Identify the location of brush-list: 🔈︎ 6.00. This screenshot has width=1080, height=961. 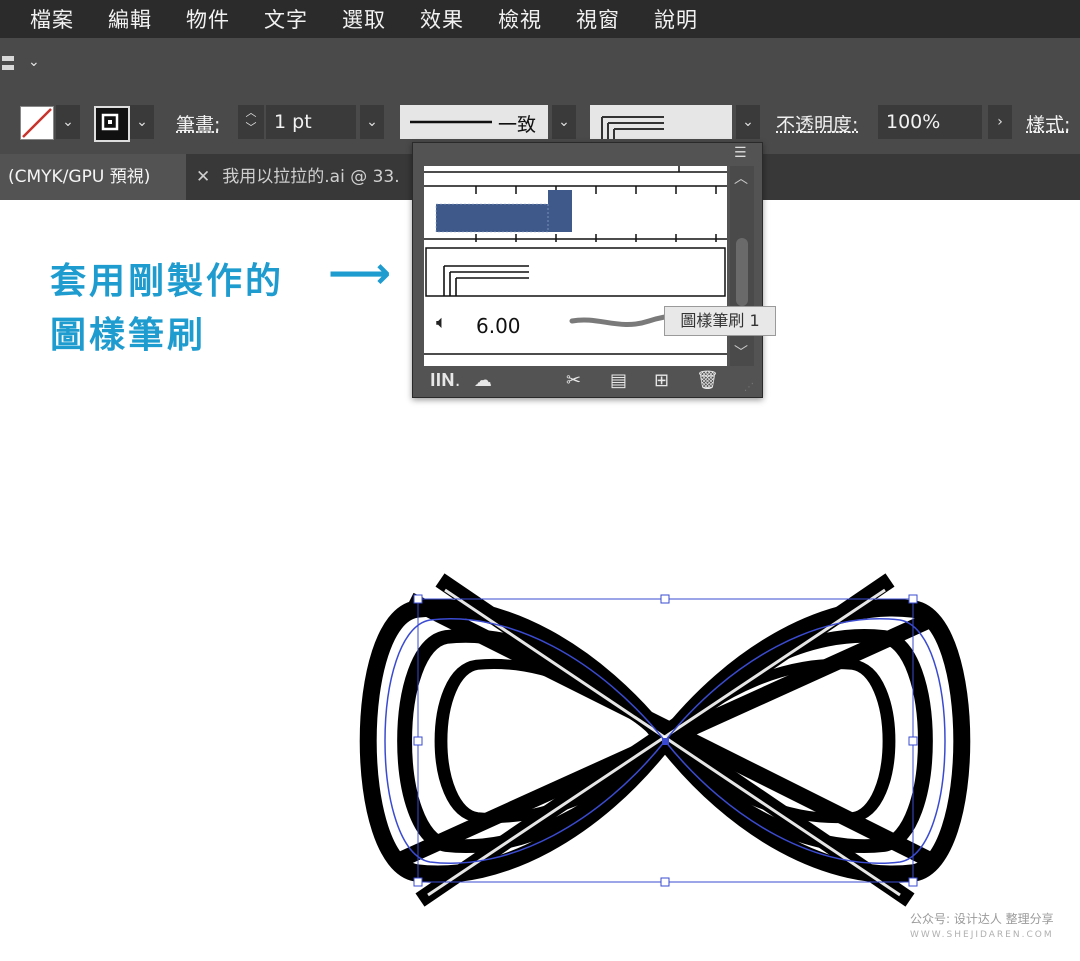
(575, 266).